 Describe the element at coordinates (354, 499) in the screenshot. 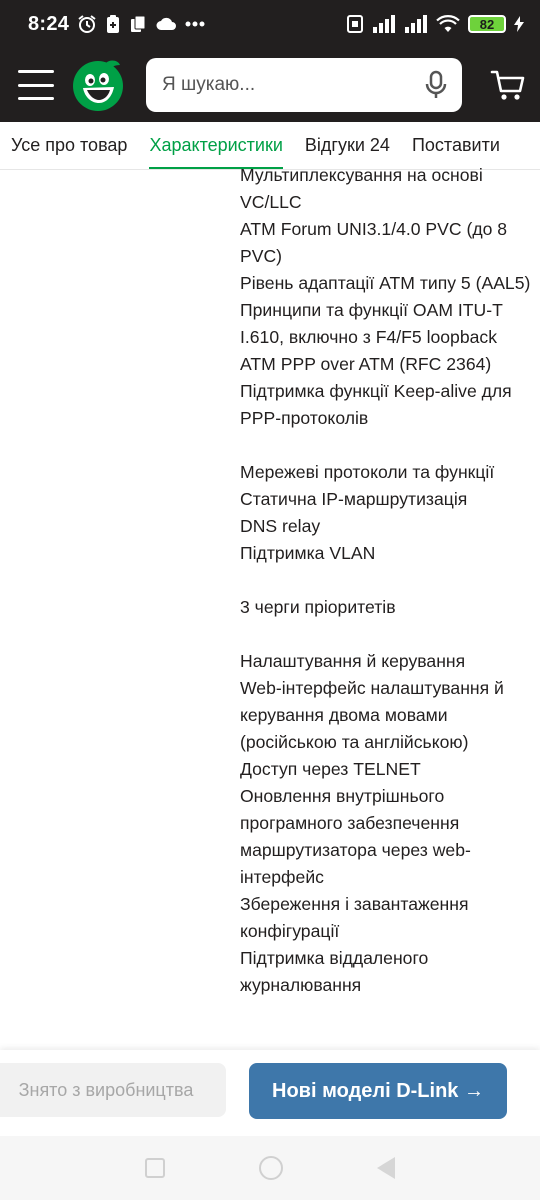

I see `spec-line: Статична IP-маршрутизація` at that location.